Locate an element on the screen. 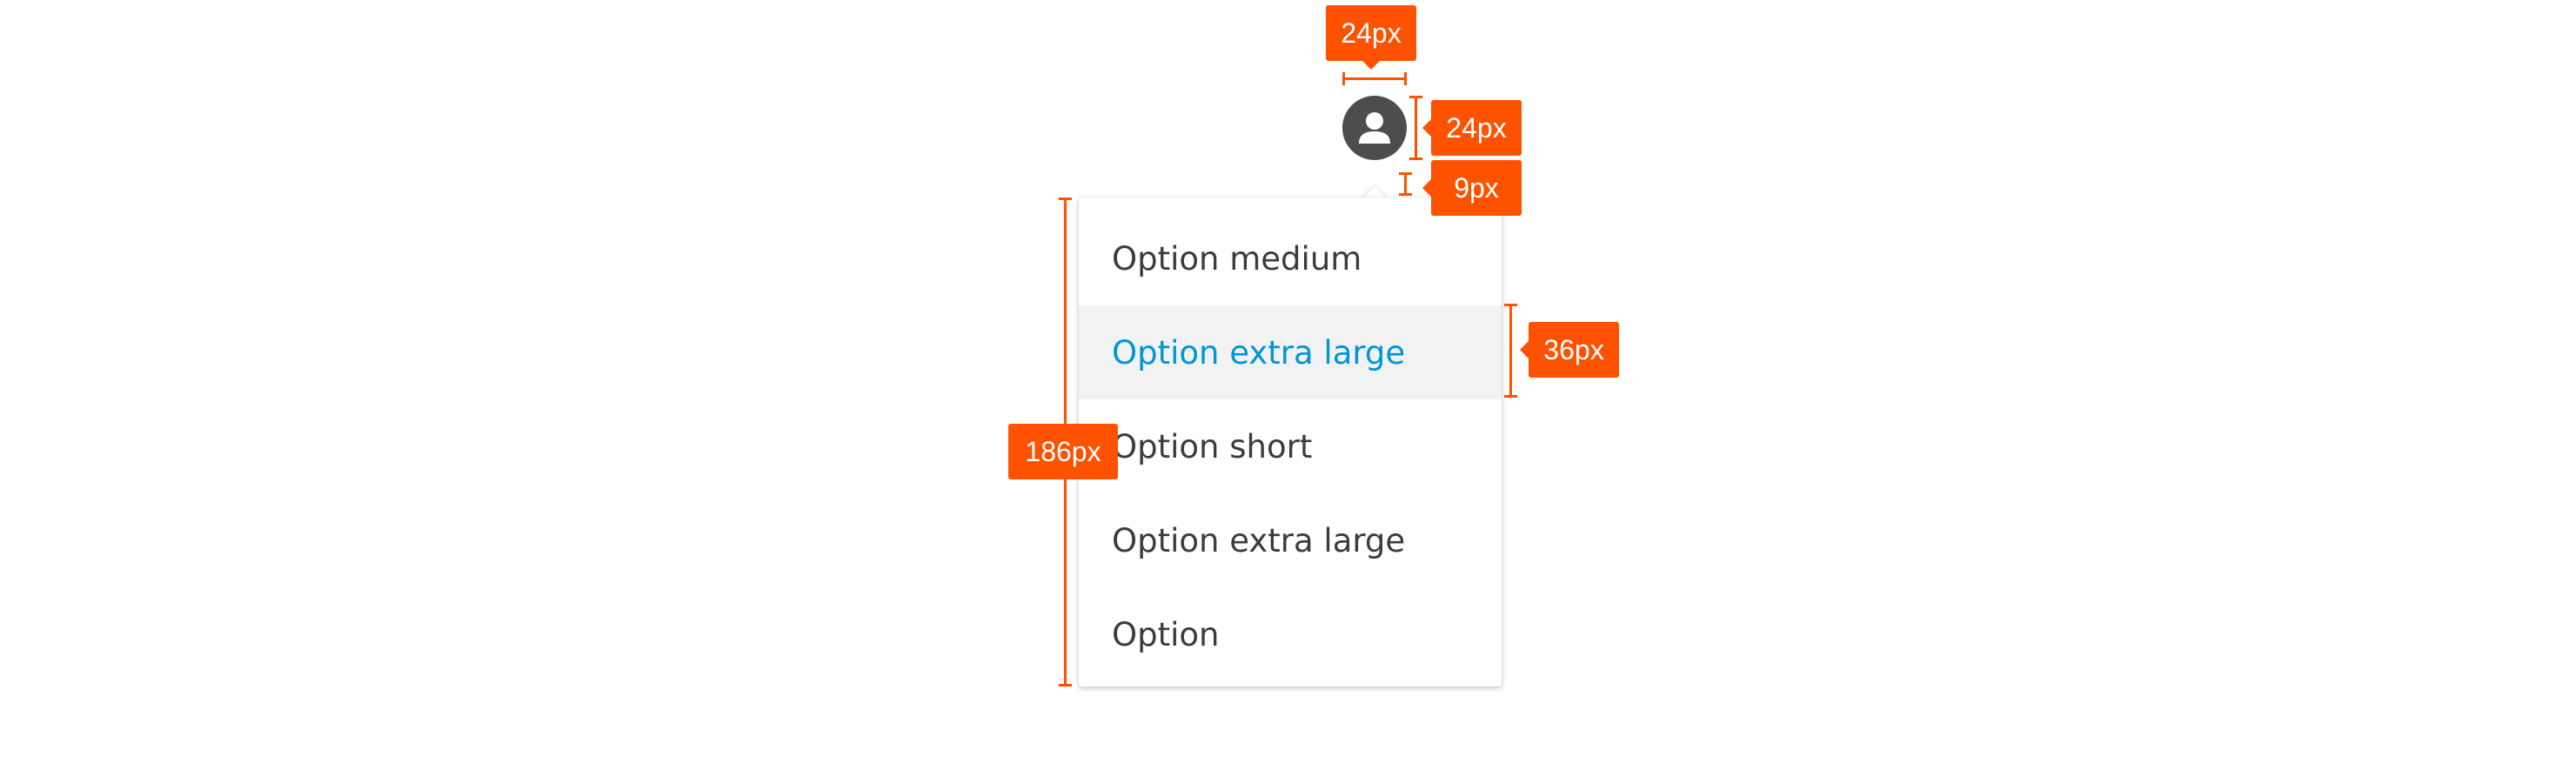 The width and height of the screenshot is (2576, 757). spec-avatar-height-line is located at coordinates (1415, 128).